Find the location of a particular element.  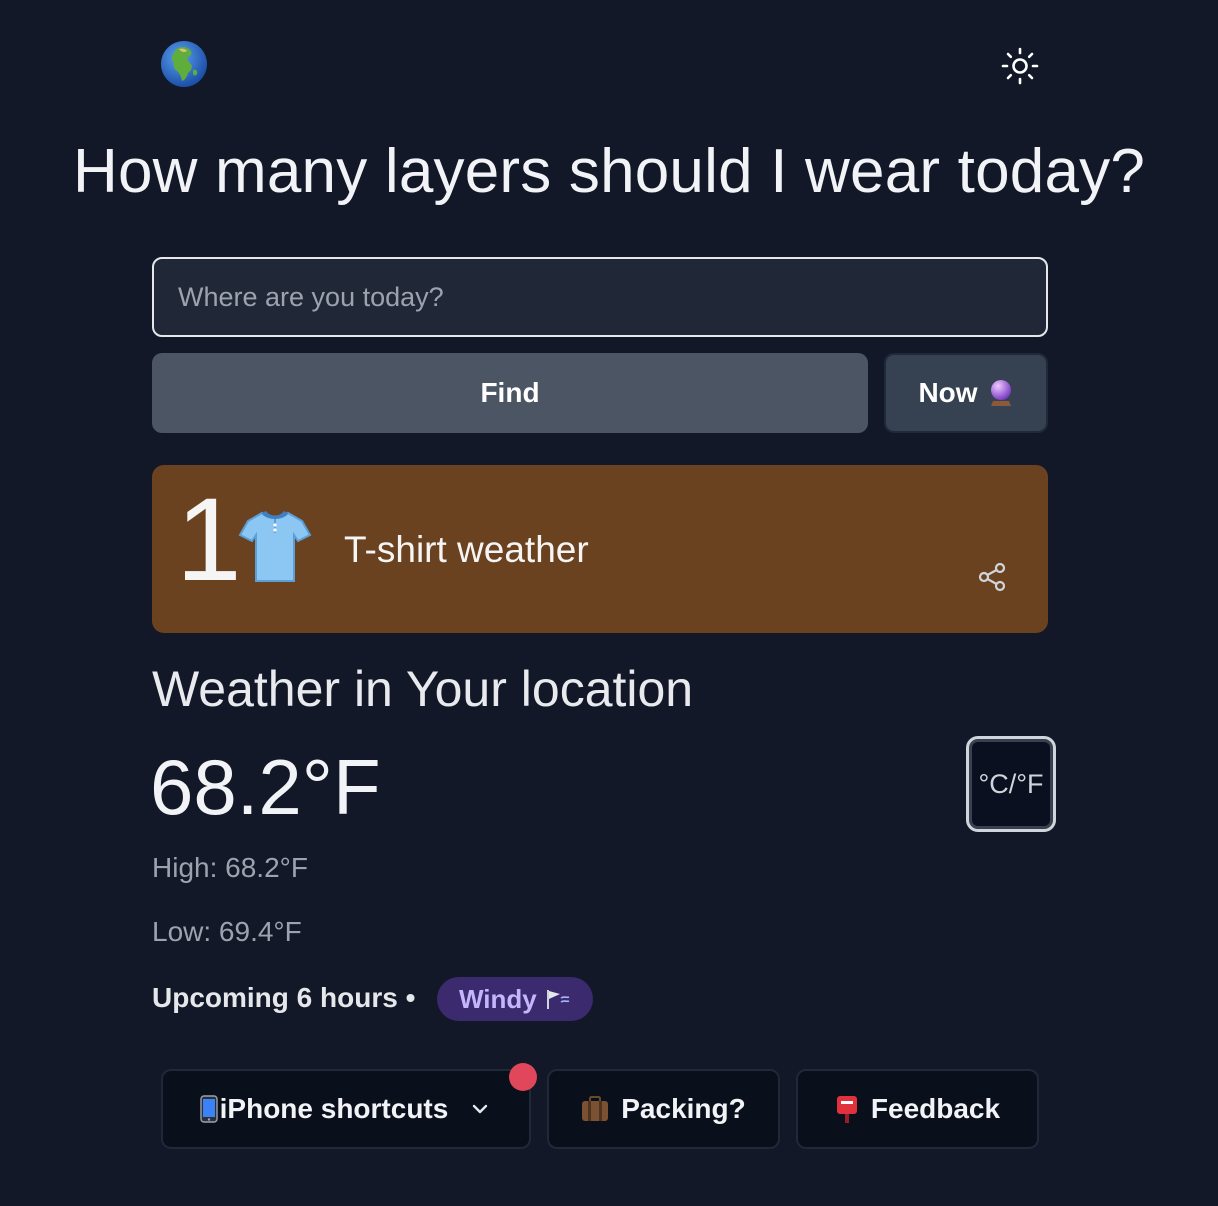

now-button: Now is located at coordinates (966, 393).